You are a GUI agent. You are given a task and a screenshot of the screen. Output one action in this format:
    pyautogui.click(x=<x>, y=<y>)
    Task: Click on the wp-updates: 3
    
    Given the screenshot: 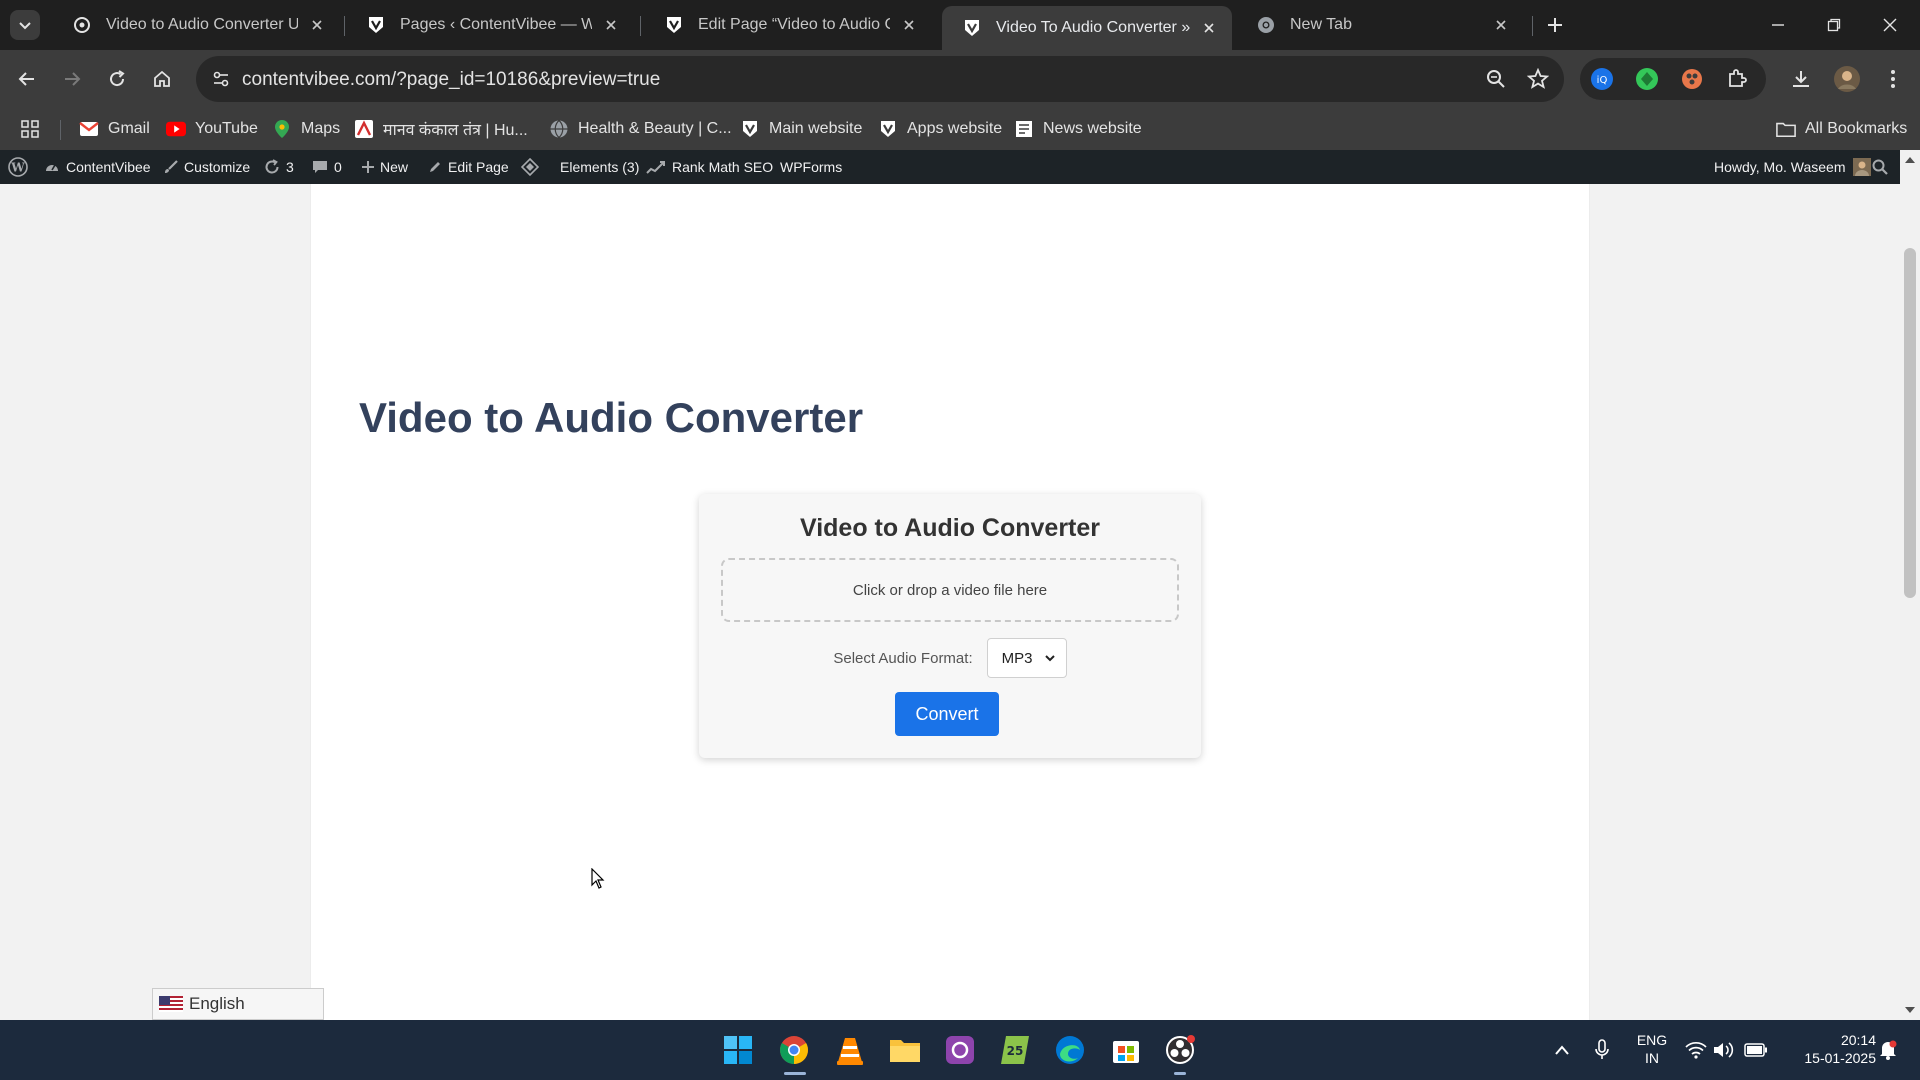 What is the action you would take?
    pyautogui.click(x=279, y=167)
    